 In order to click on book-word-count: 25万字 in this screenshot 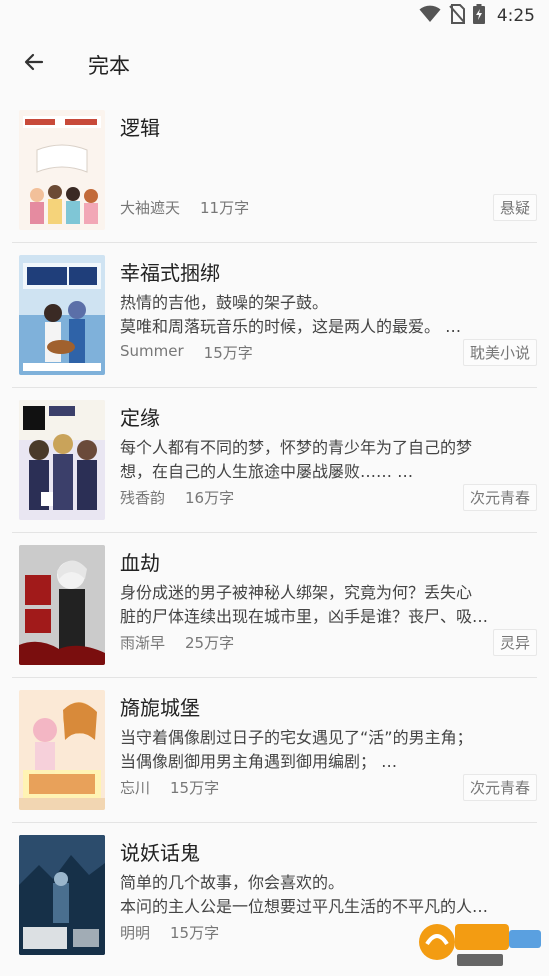, I will do `click(210, 643)`.